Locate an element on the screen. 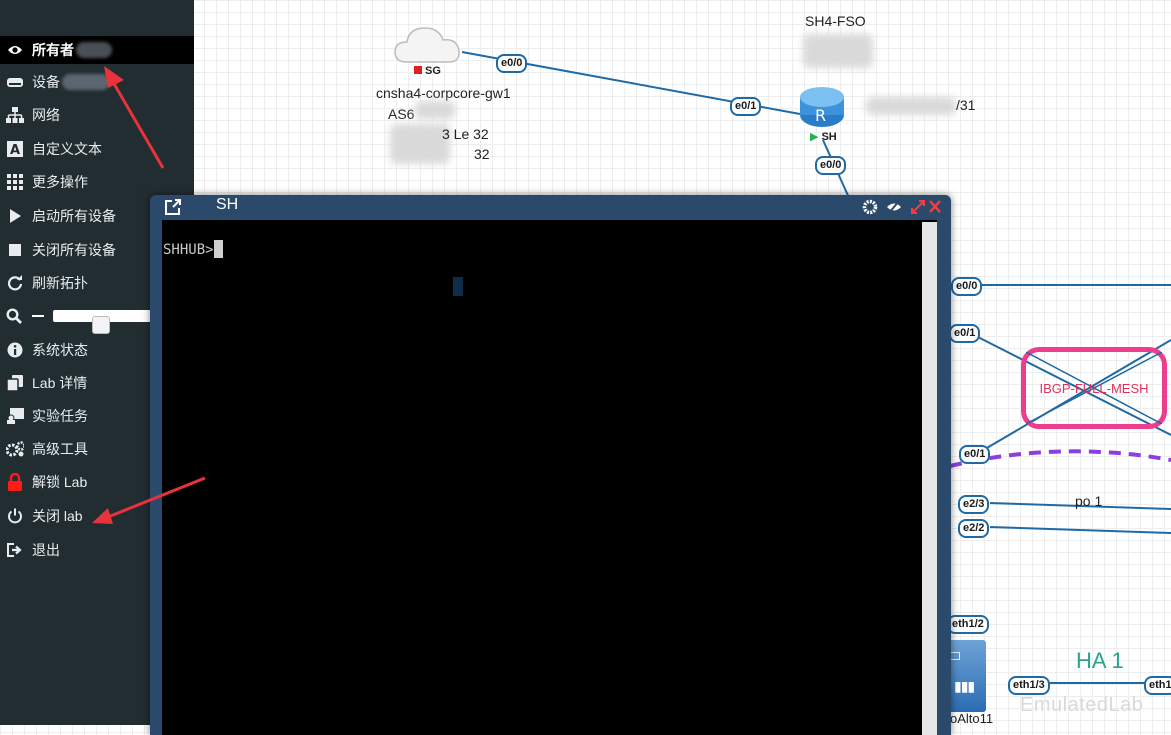 The width and height of the screenshot is (1171, 735). iface-eth12: eth1/2 is located at coordinates (968, 624).